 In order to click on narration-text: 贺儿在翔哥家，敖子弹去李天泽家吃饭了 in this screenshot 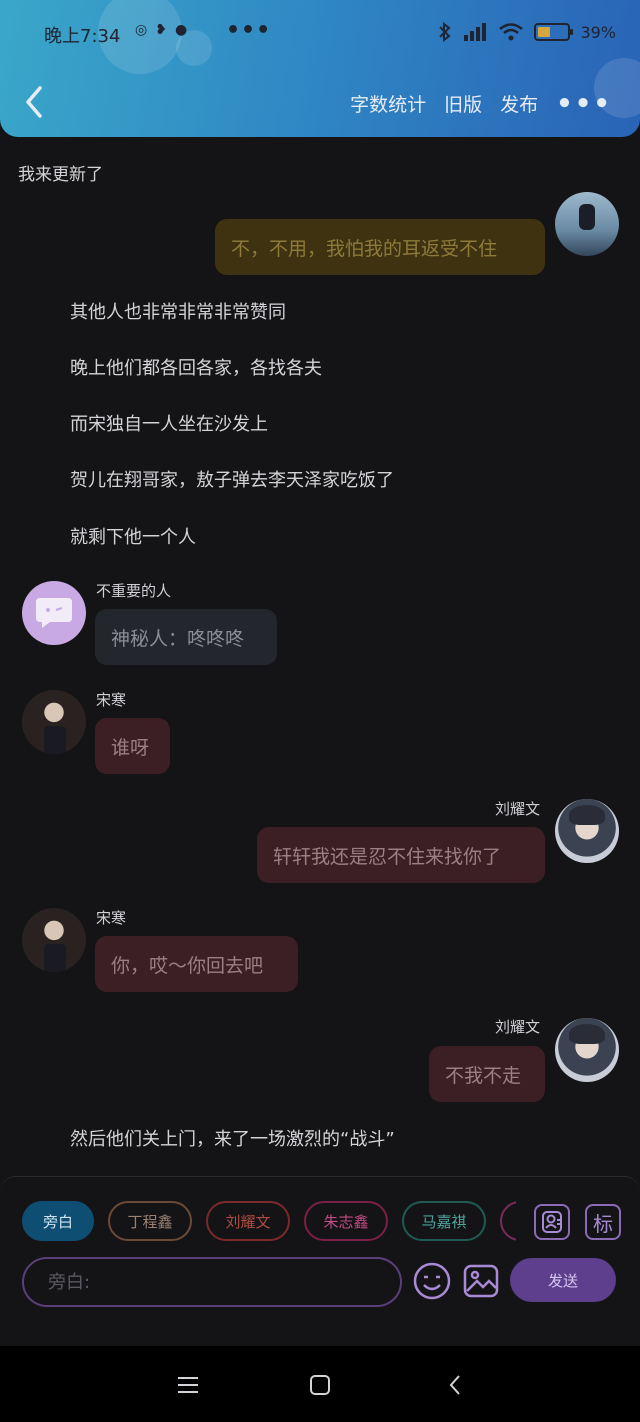, I will do `click(232, 480)`.